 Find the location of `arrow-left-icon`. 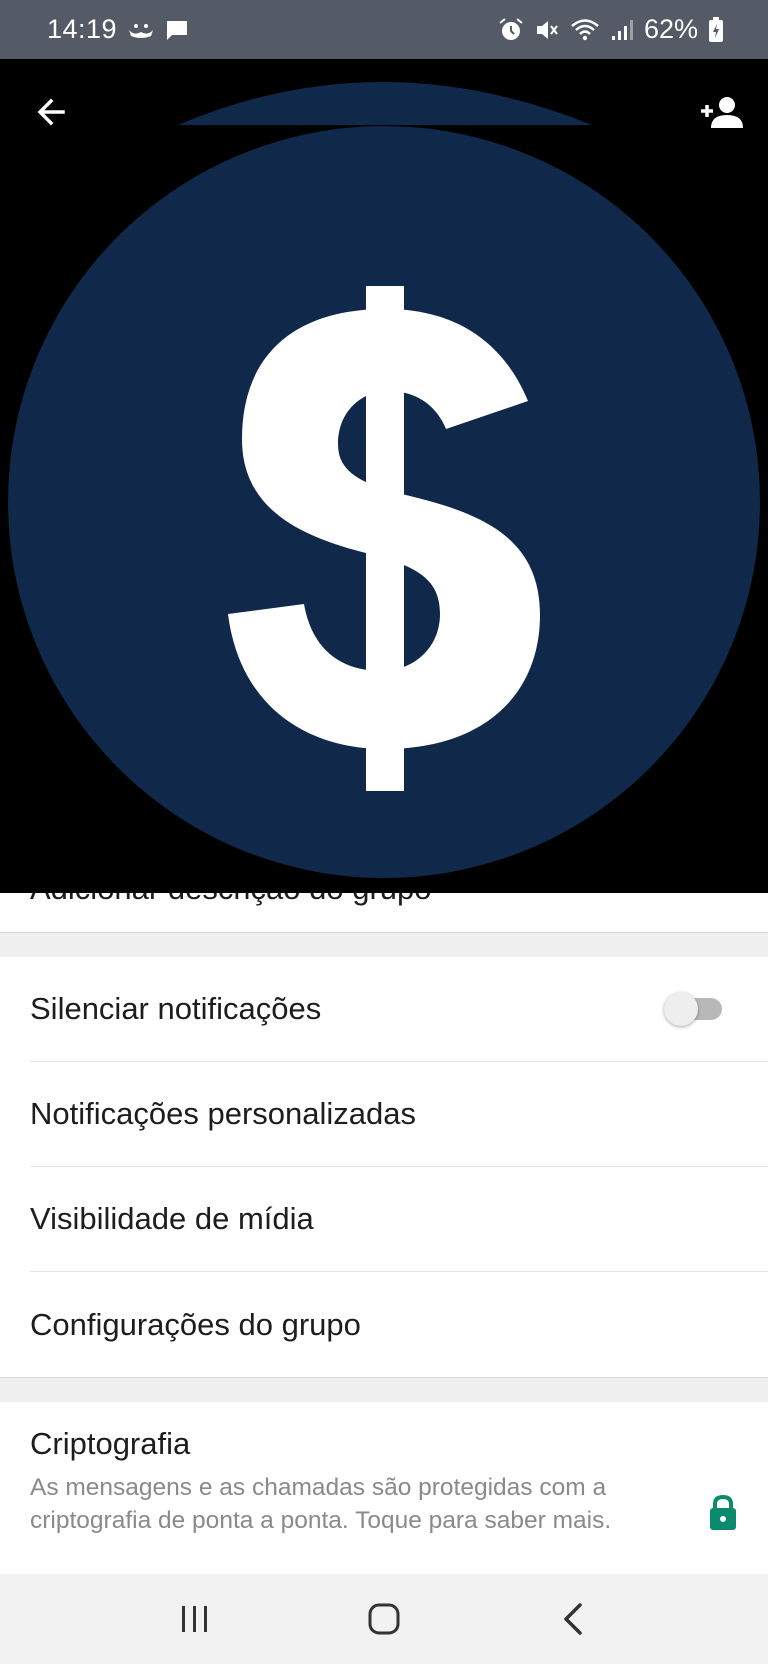

arrow-left-icon is located at coordinates (51, 112).